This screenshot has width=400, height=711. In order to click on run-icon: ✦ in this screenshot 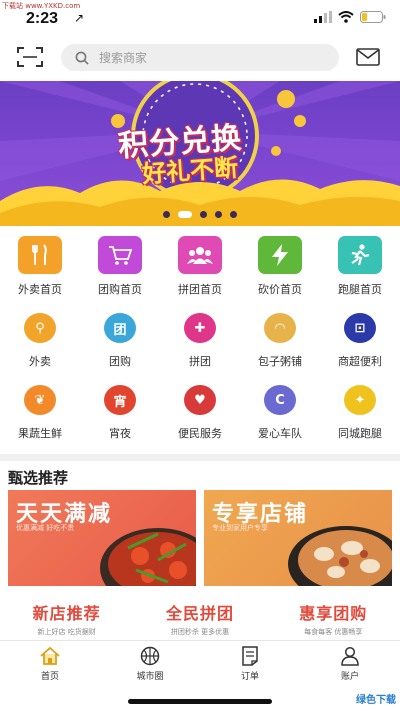, I will do `click(360, 400)`.